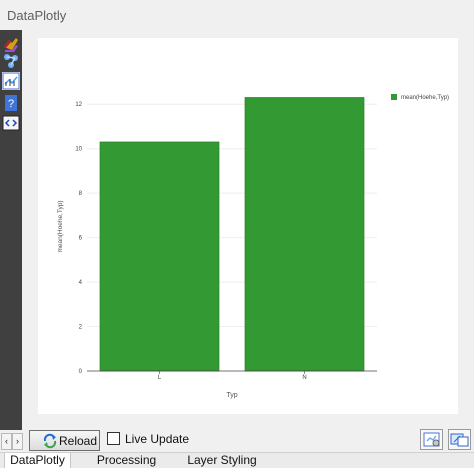 This screenshot has height=468, width=474. I want to click on plot-icon, so click(11, 81).